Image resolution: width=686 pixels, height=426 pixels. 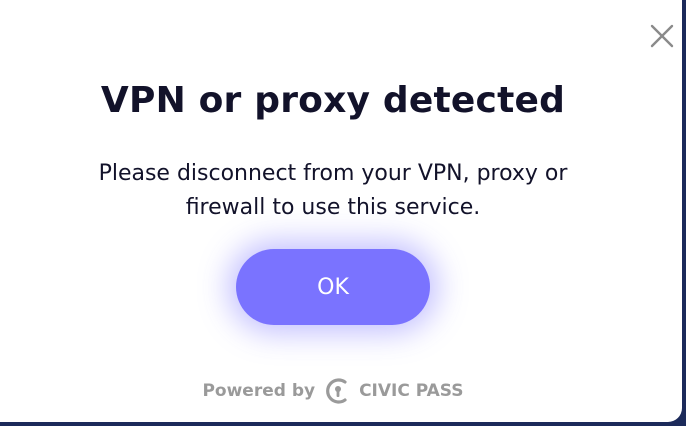 I want to click on ok-button: OK, so click(x=333, y=287).